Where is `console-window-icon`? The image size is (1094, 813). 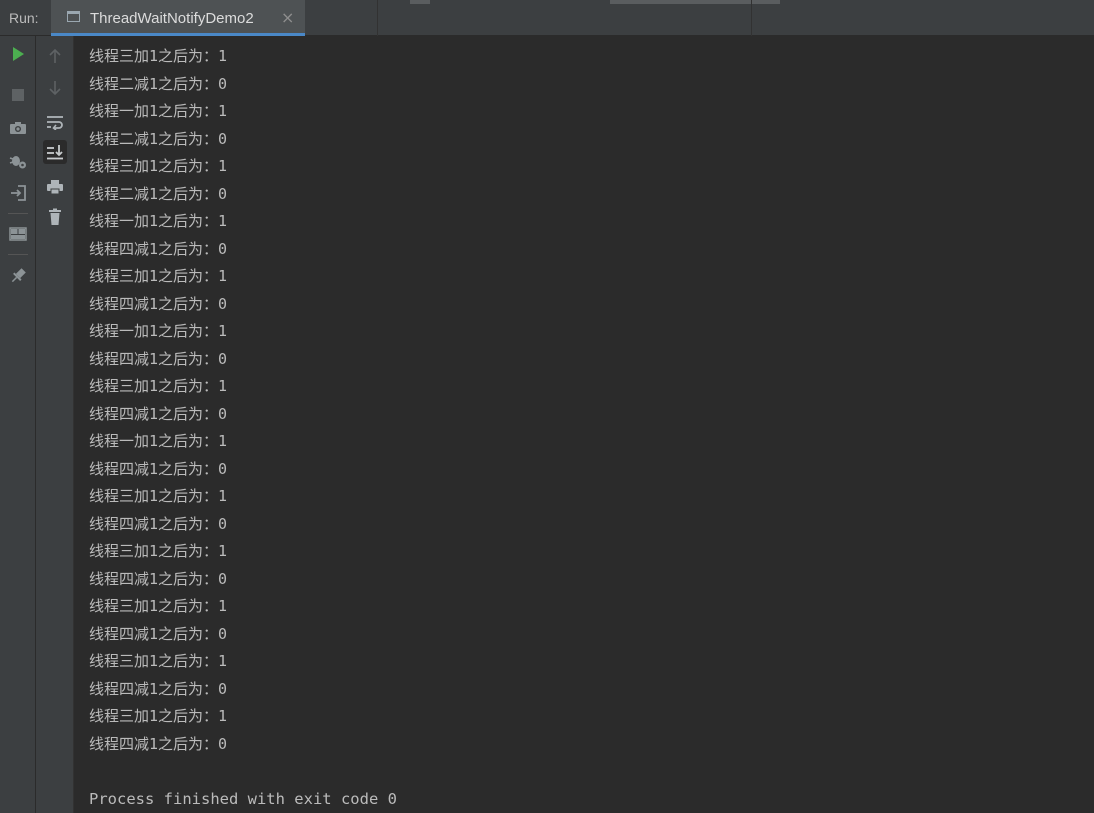
console-window-icon is located at coordinates (73, 16).